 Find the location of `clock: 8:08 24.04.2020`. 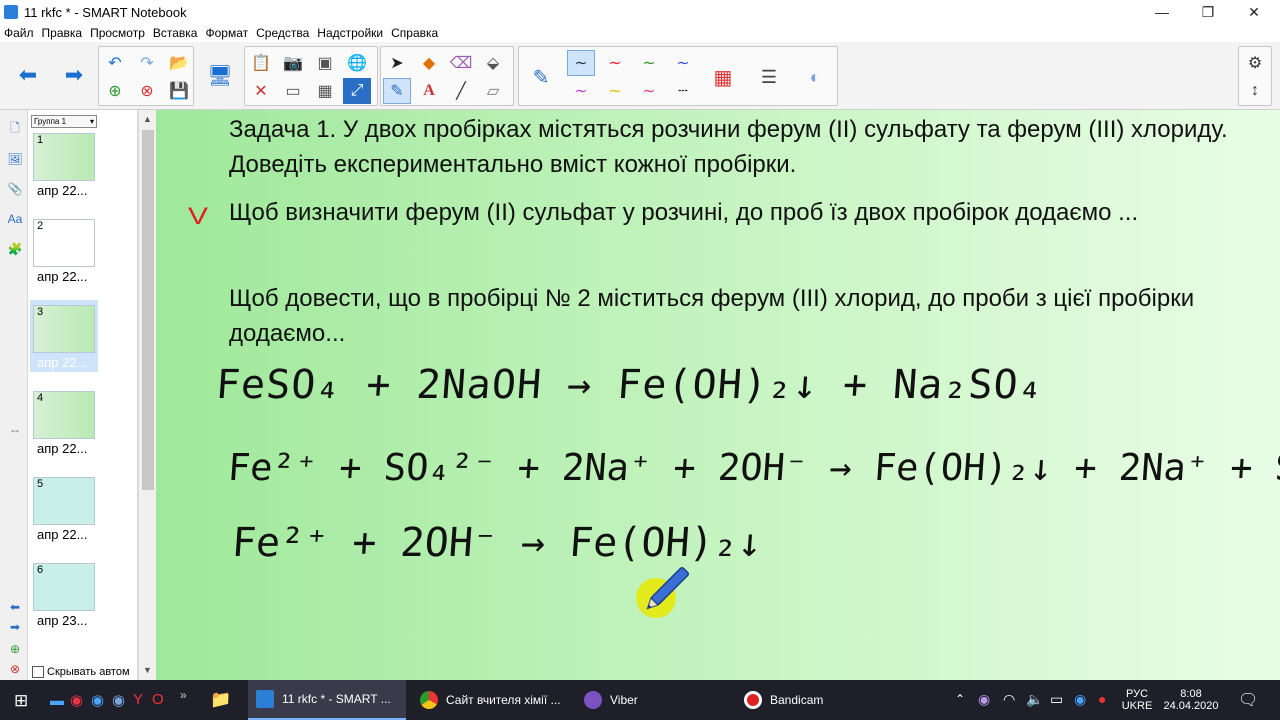

clock: 8:08 24.04.2020 is located at coordinates (1191, 700).